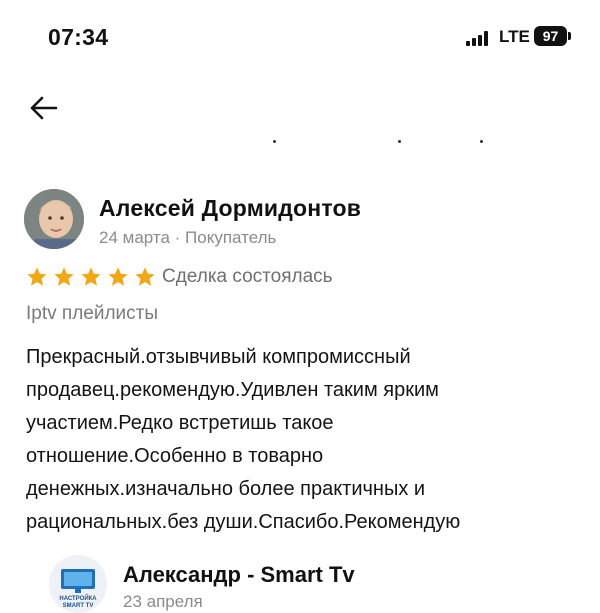 The width and height of the screenshot is (600, 613). Describe the element at coordinates (218, 357) in the screenshot. I see `review-text-line: Прекрасный.отзывчивый компромиссный` at that location.